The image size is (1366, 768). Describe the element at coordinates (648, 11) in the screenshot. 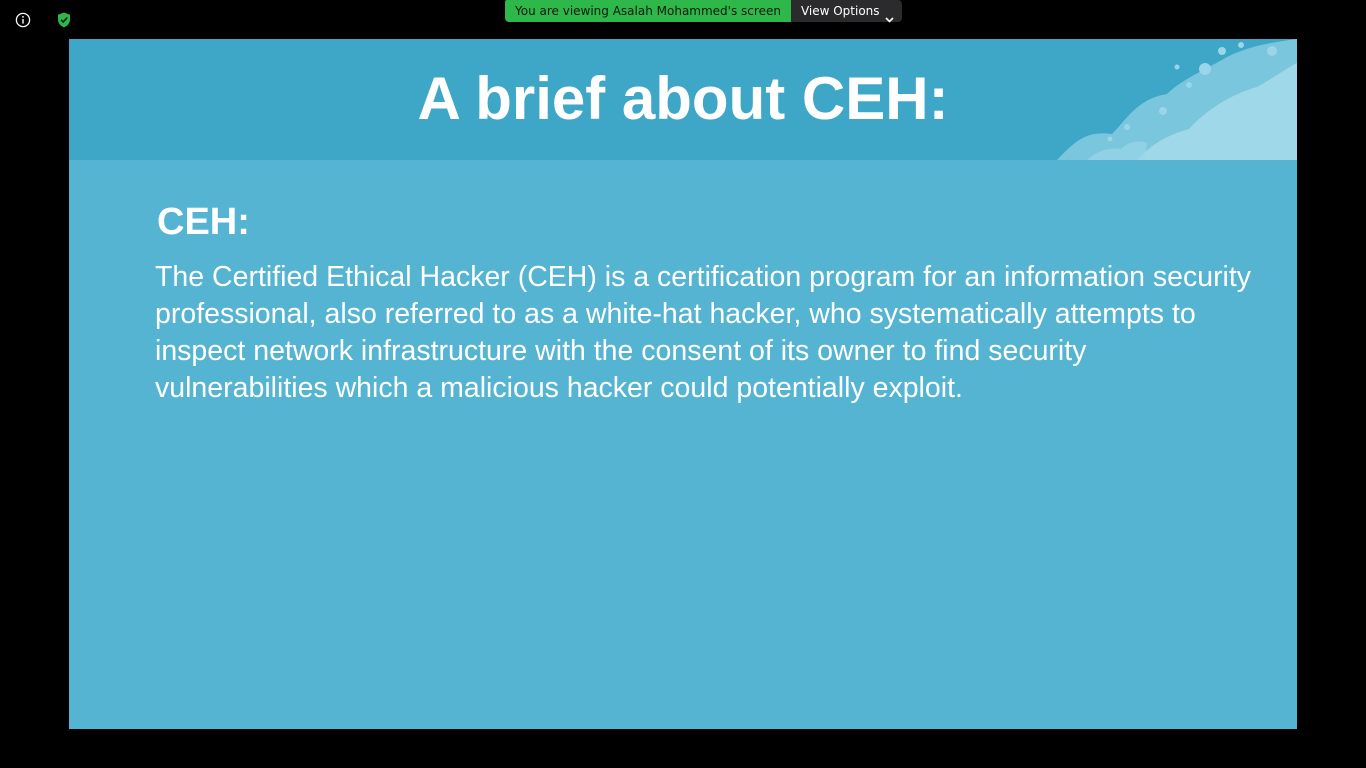

I see `share-status-label: You are viewing Asalah Mohammed's screen` at that location.